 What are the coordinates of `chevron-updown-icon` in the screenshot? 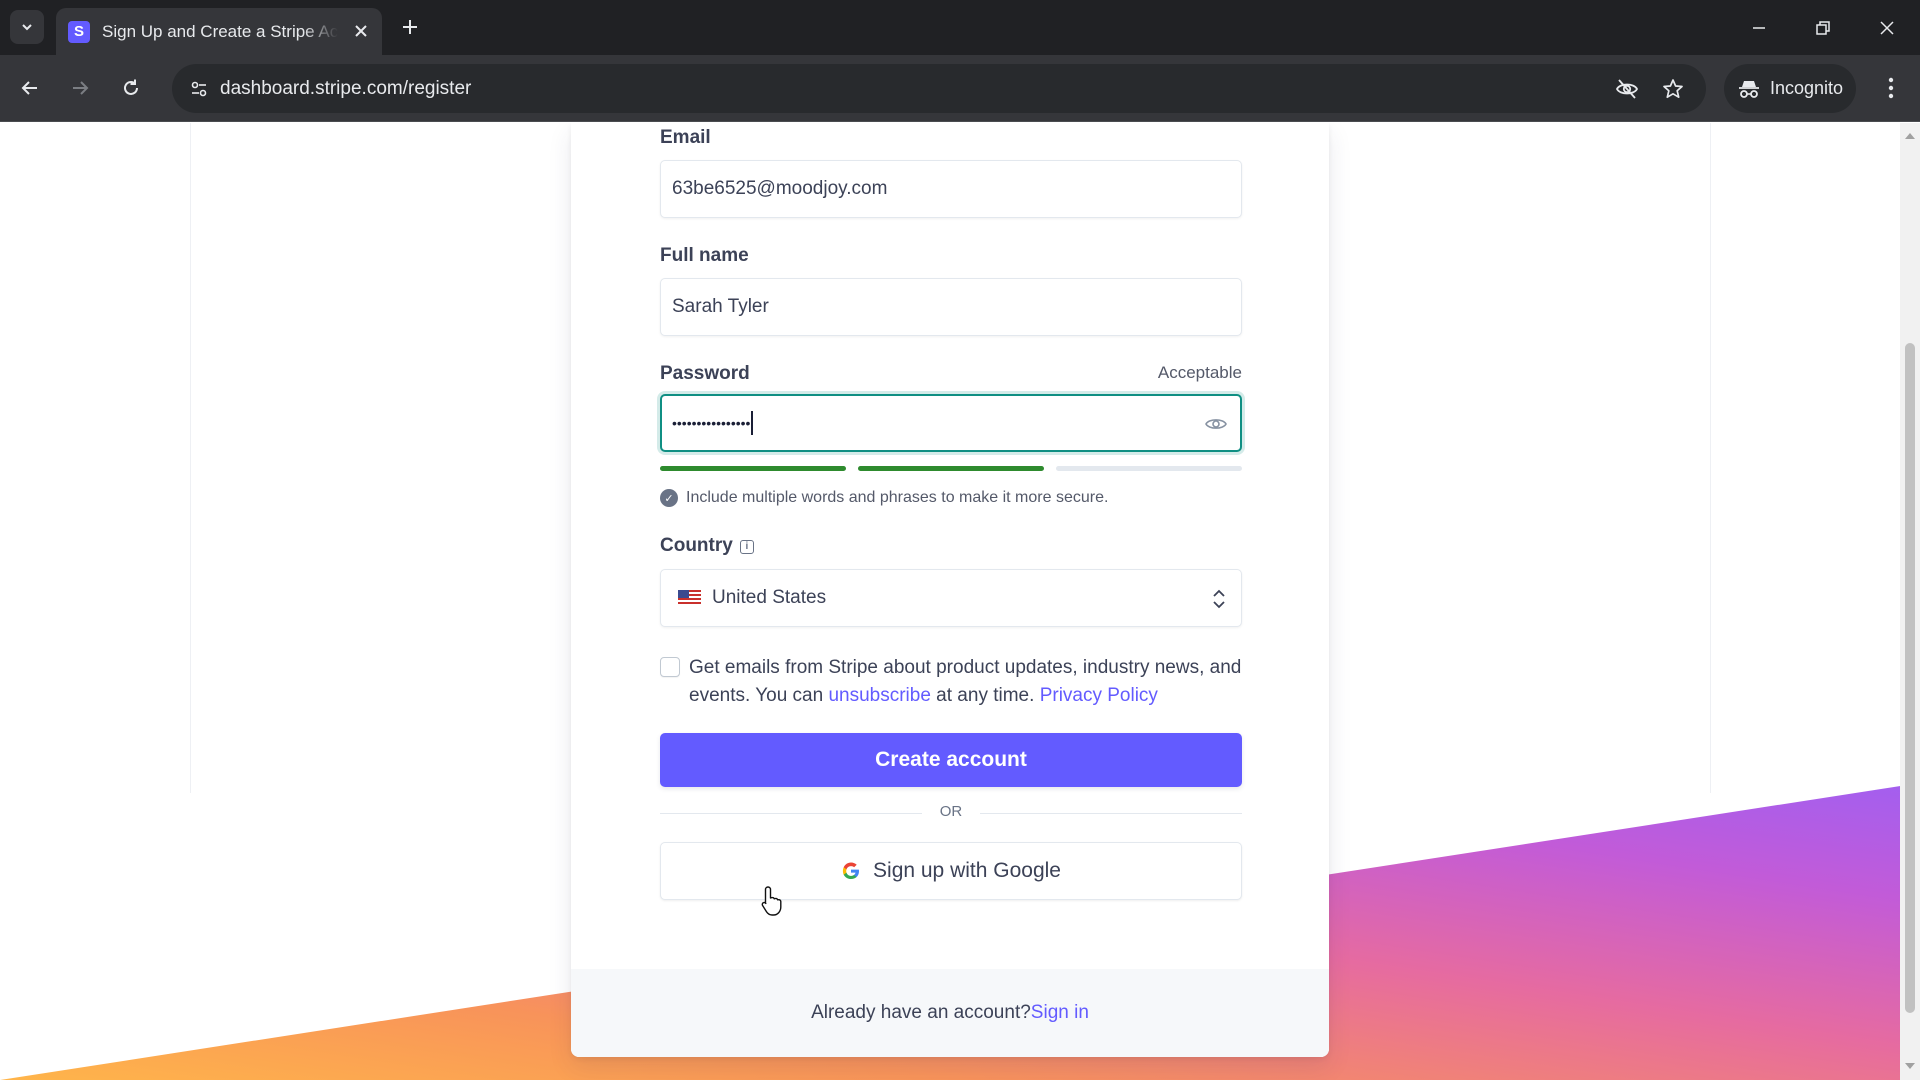 It's located at (1219, 599).